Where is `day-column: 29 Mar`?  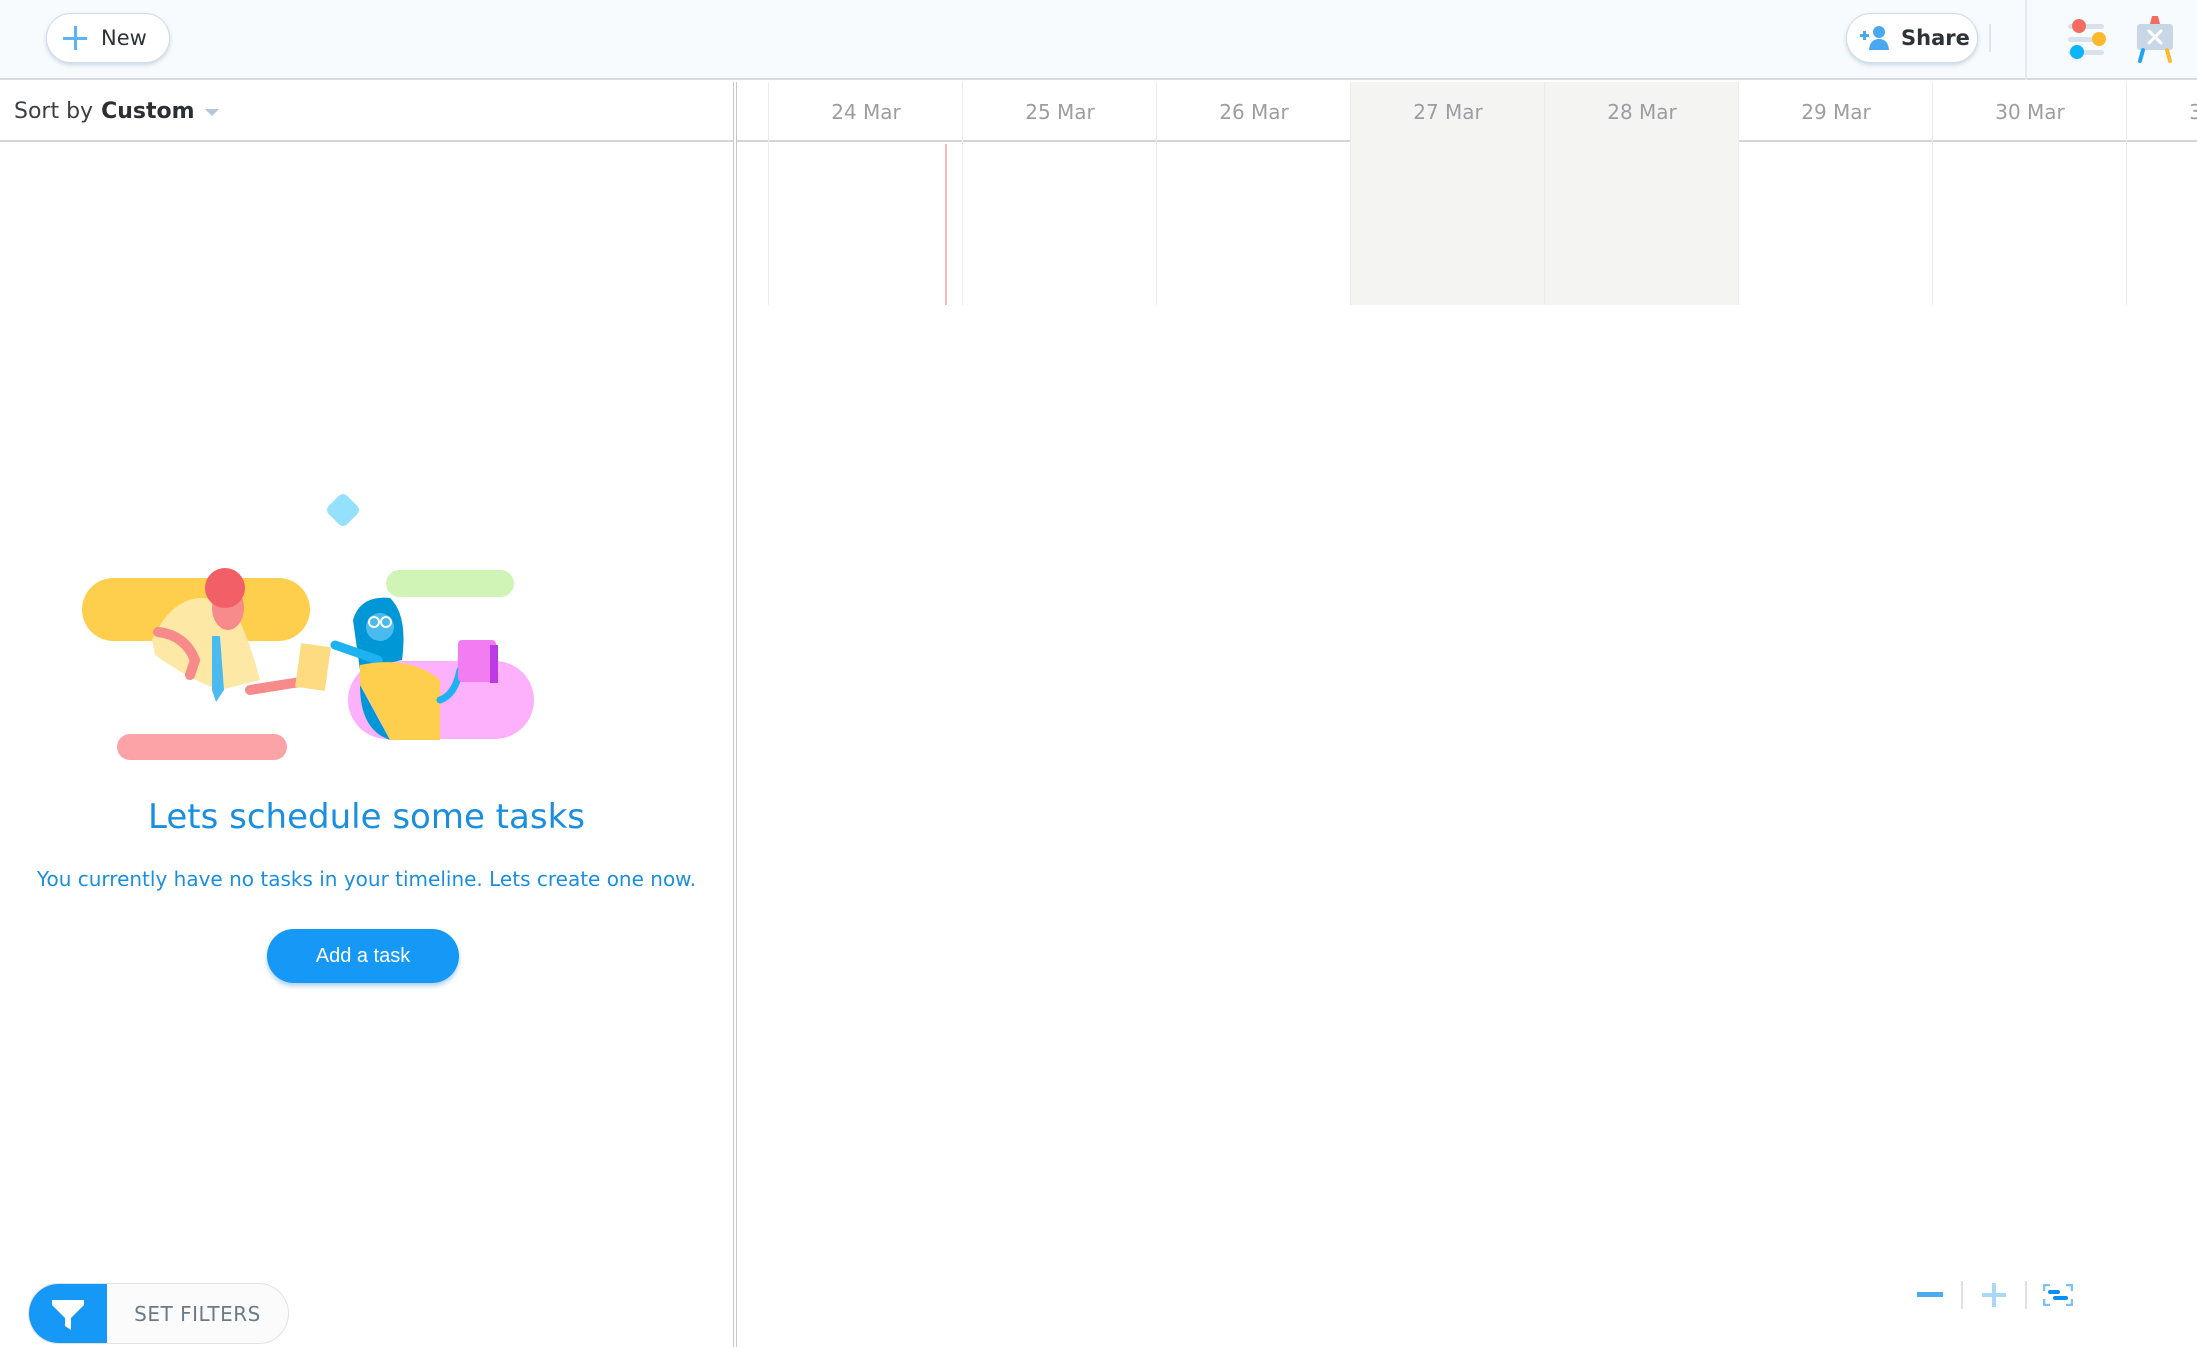 day-column: 29 Mar is located at coordinates (1835, 193).